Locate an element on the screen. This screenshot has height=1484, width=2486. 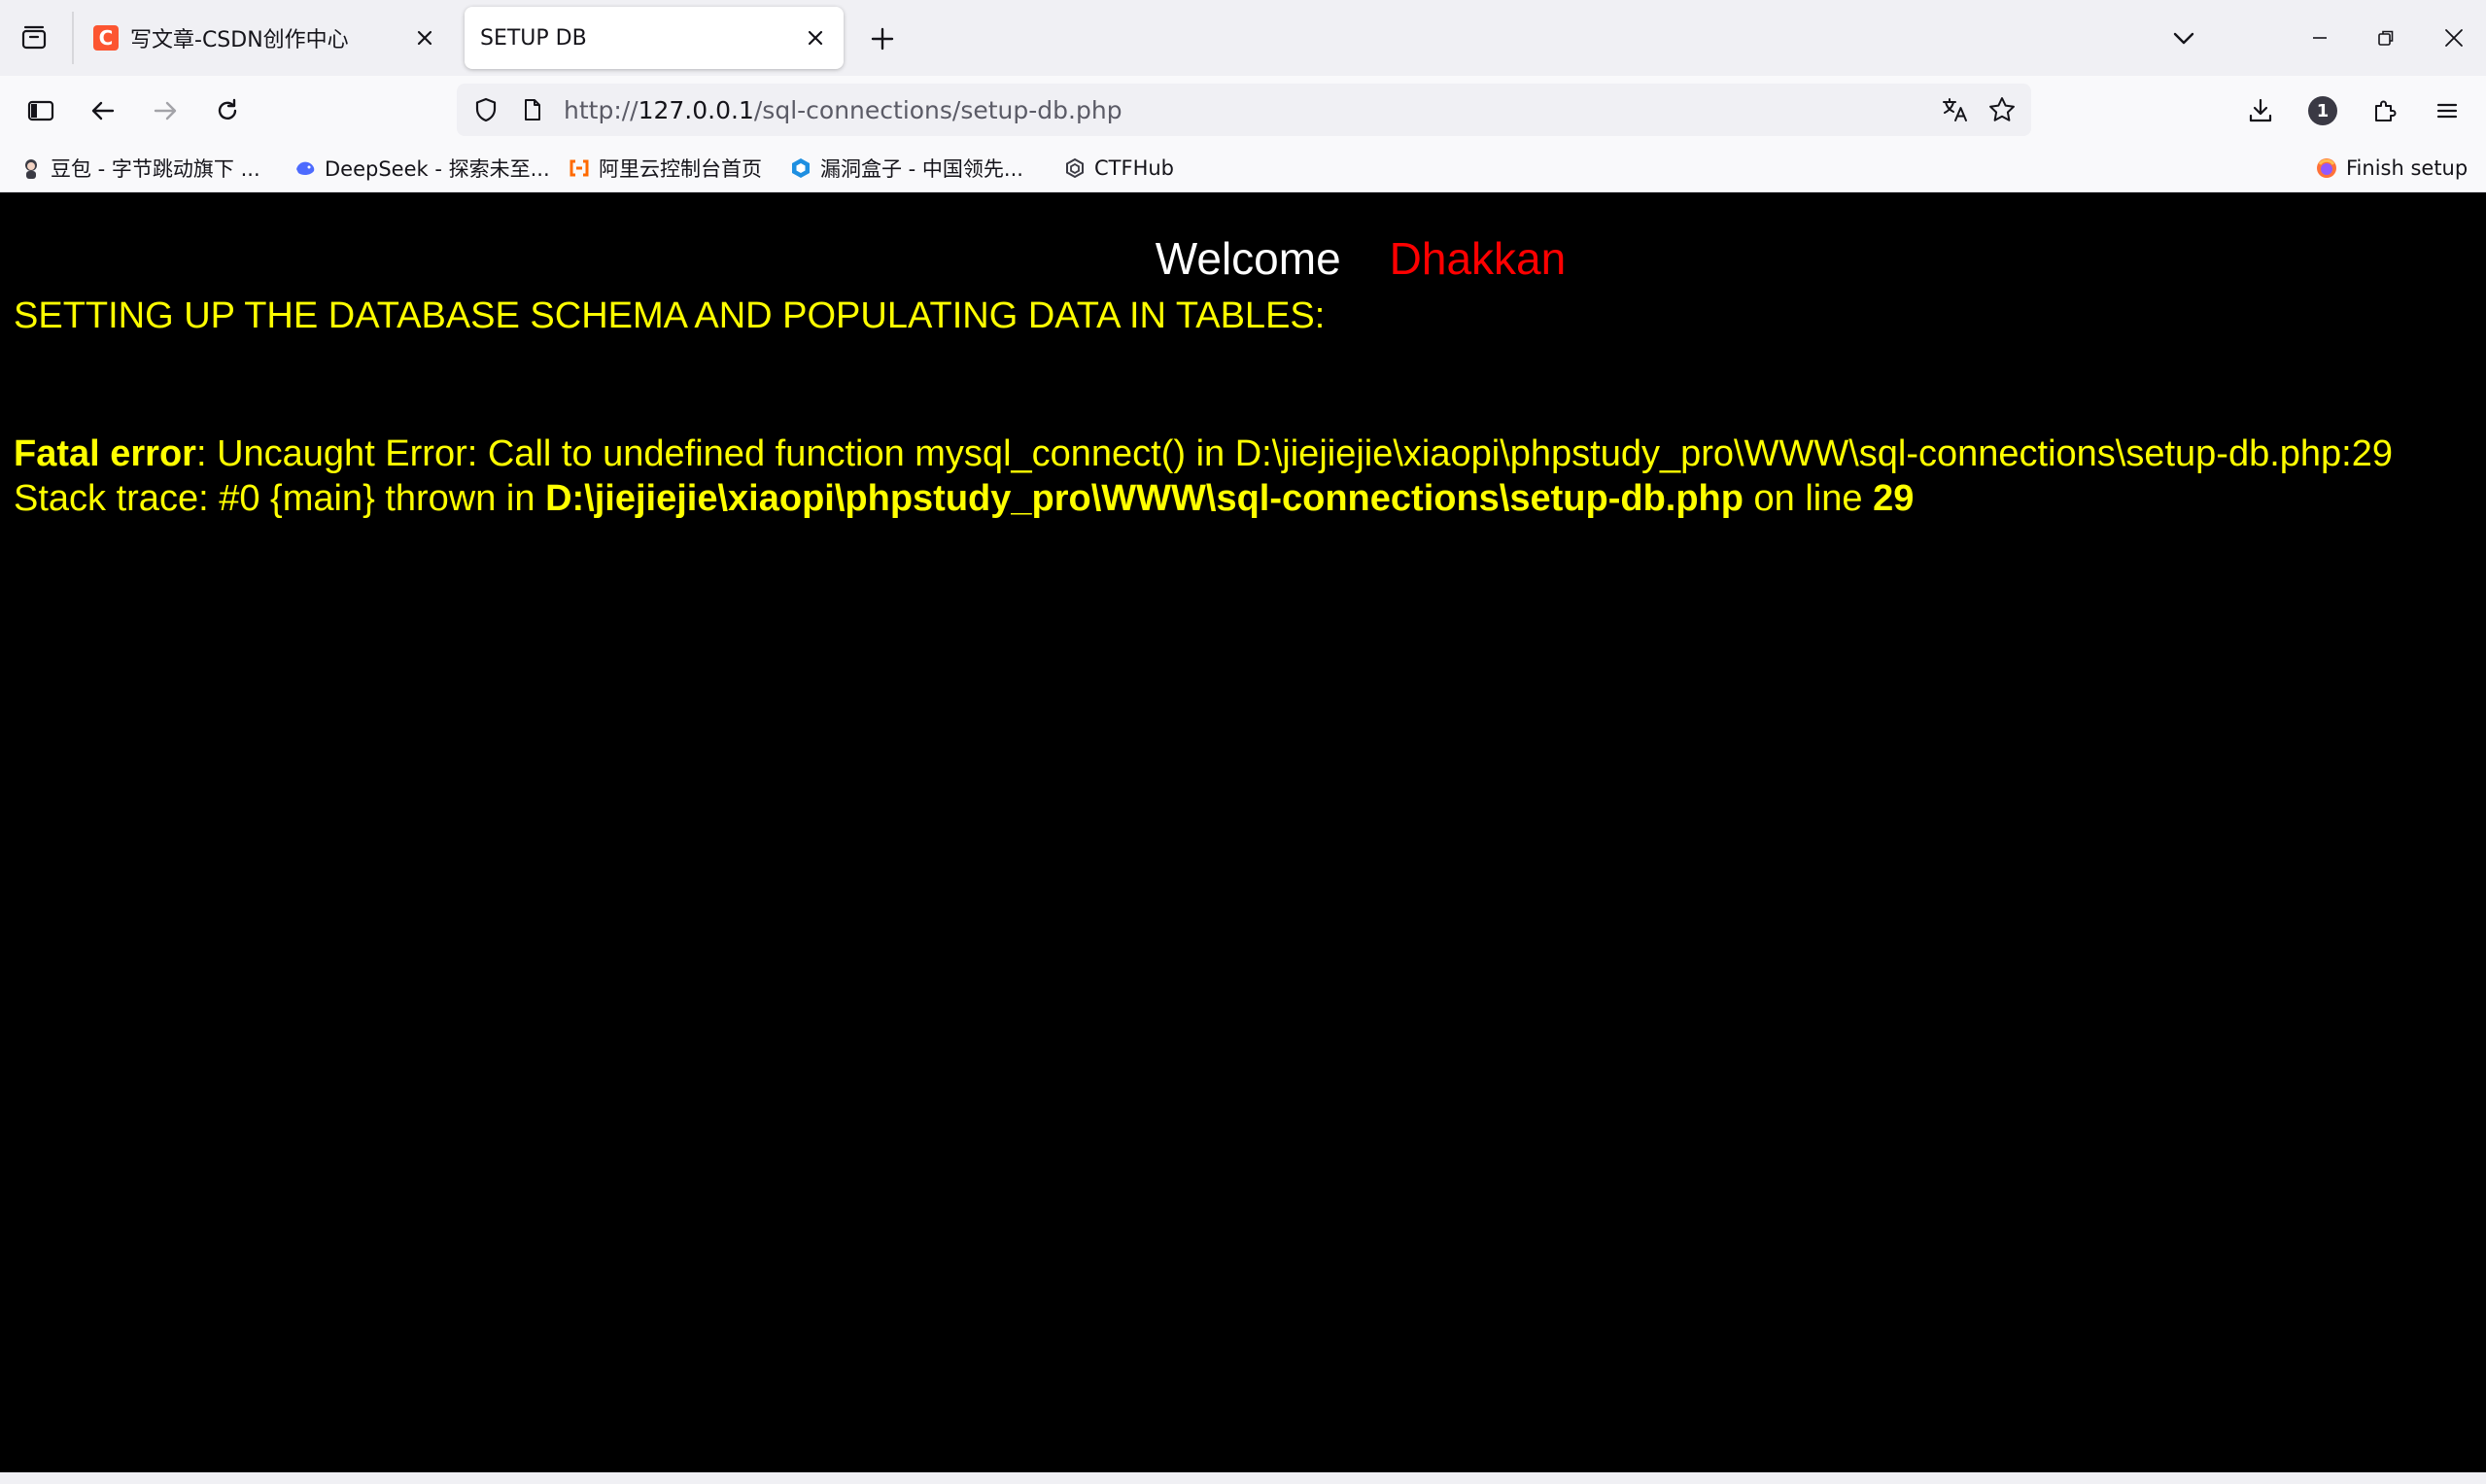
error-label: Fatal error is located at coordinates (105, 453).